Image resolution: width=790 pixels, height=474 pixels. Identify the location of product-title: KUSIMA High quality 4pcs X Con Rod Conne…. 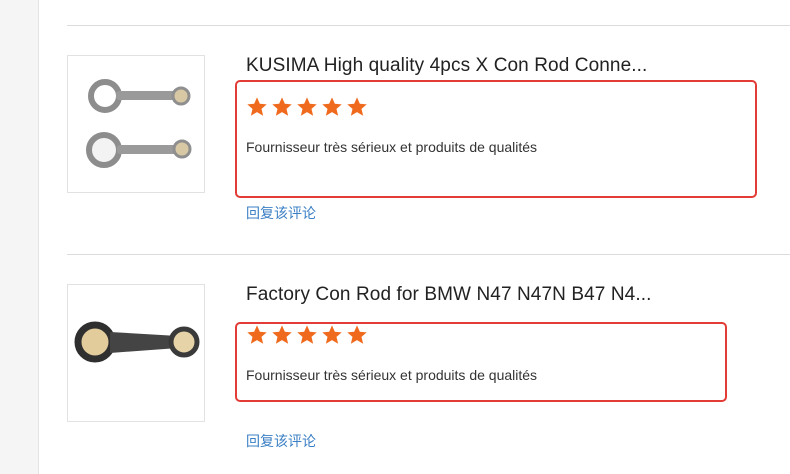
(446, 66).